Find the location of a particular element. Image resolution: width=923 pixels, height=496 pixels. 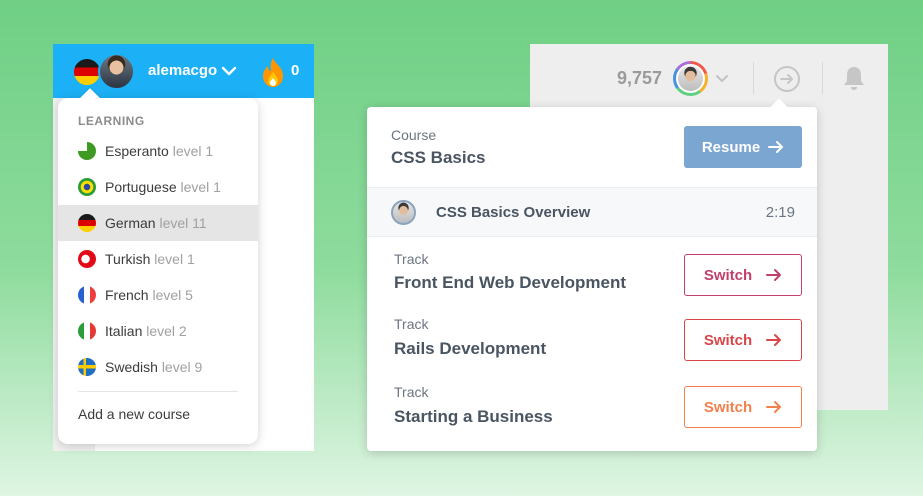

teacher-avatar is located at coordinates (403, 212).